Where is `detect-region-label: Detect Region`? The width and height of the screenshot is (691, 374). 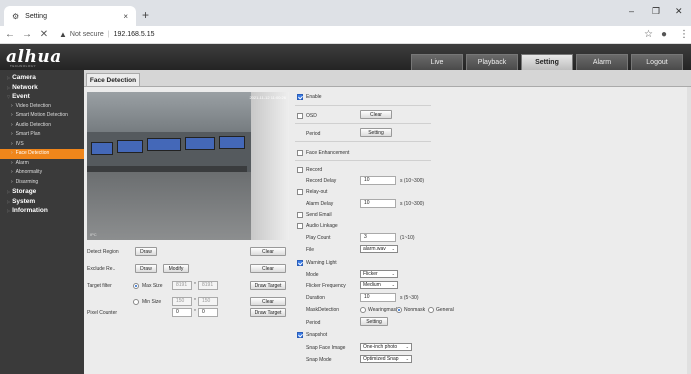 detect-region-label: Detect Region is located at coordinates (103, 252).